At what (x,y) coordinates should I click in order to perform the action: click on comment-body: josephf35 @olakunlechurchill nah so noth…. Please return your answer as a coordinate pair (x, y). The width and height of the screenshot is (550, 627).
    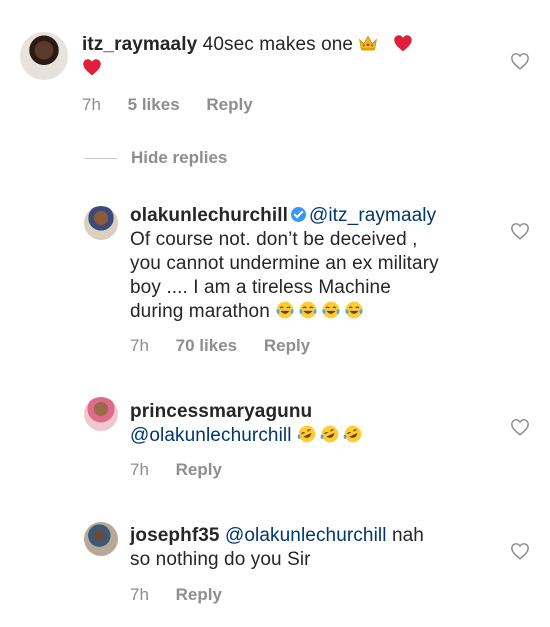
    Looking at the image, I should click on (277, 548).